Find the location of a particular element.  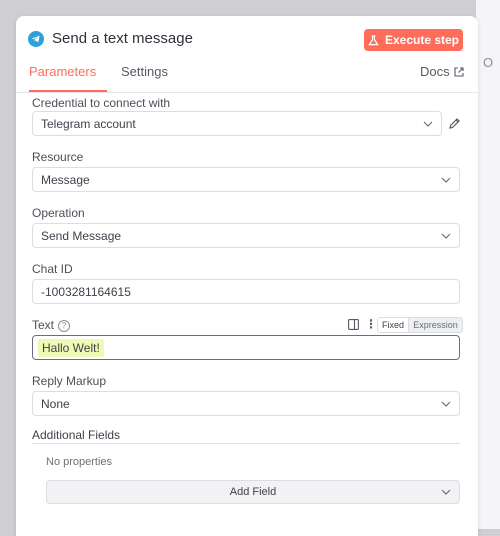

tab-bar: Parameters Settings Docs is located at coordinates (247, 77).